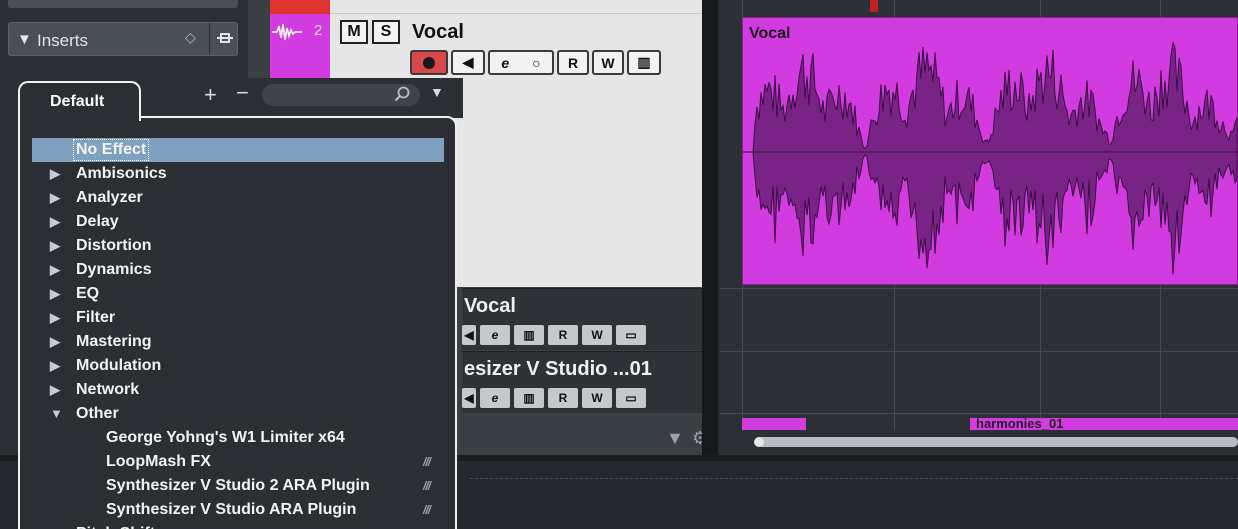  I want to click on solo-button: S, so click(386, 32).